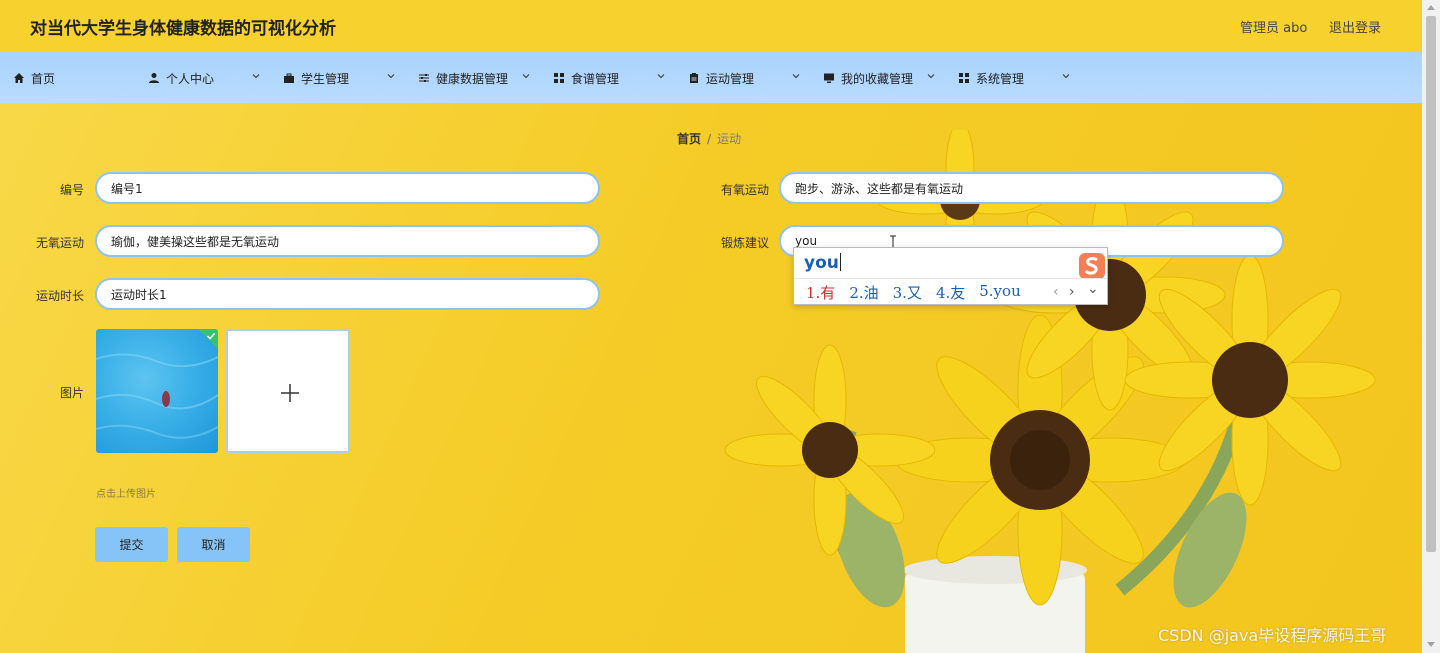 The height and width of the screenshot is (653, 1440). Describe the element at coordinates (347, 188) in the screenshot. I see `id-field: 编号1` at that location.